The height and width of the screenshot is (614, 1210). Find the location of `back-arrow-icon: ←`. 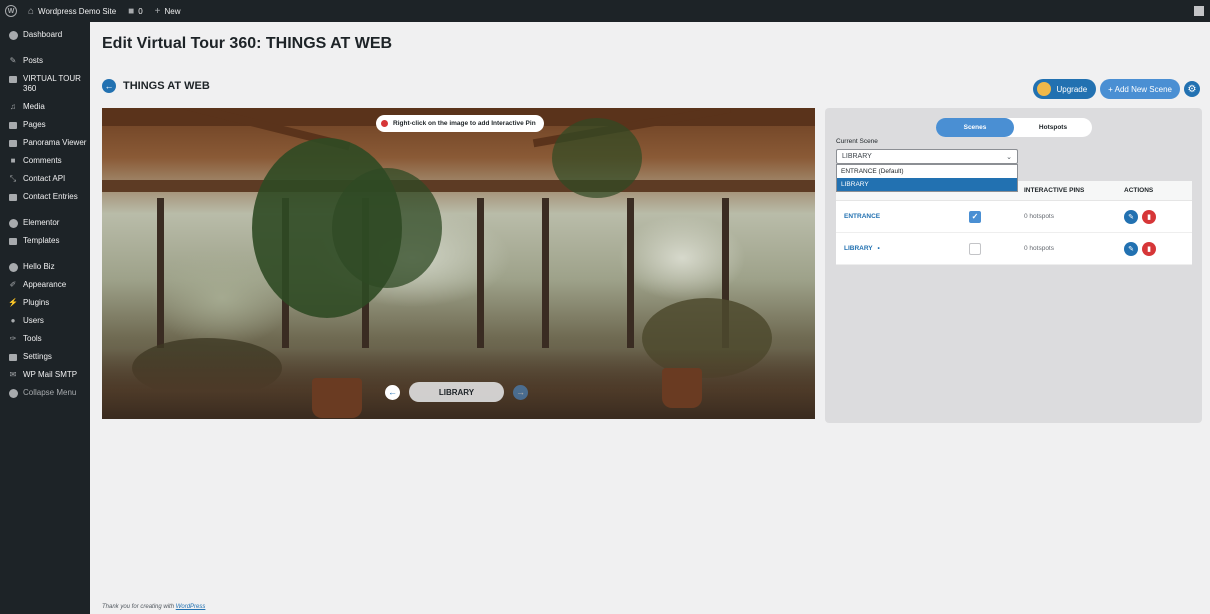

back-arrow-icon: ← is located at coordinates (109, 86).